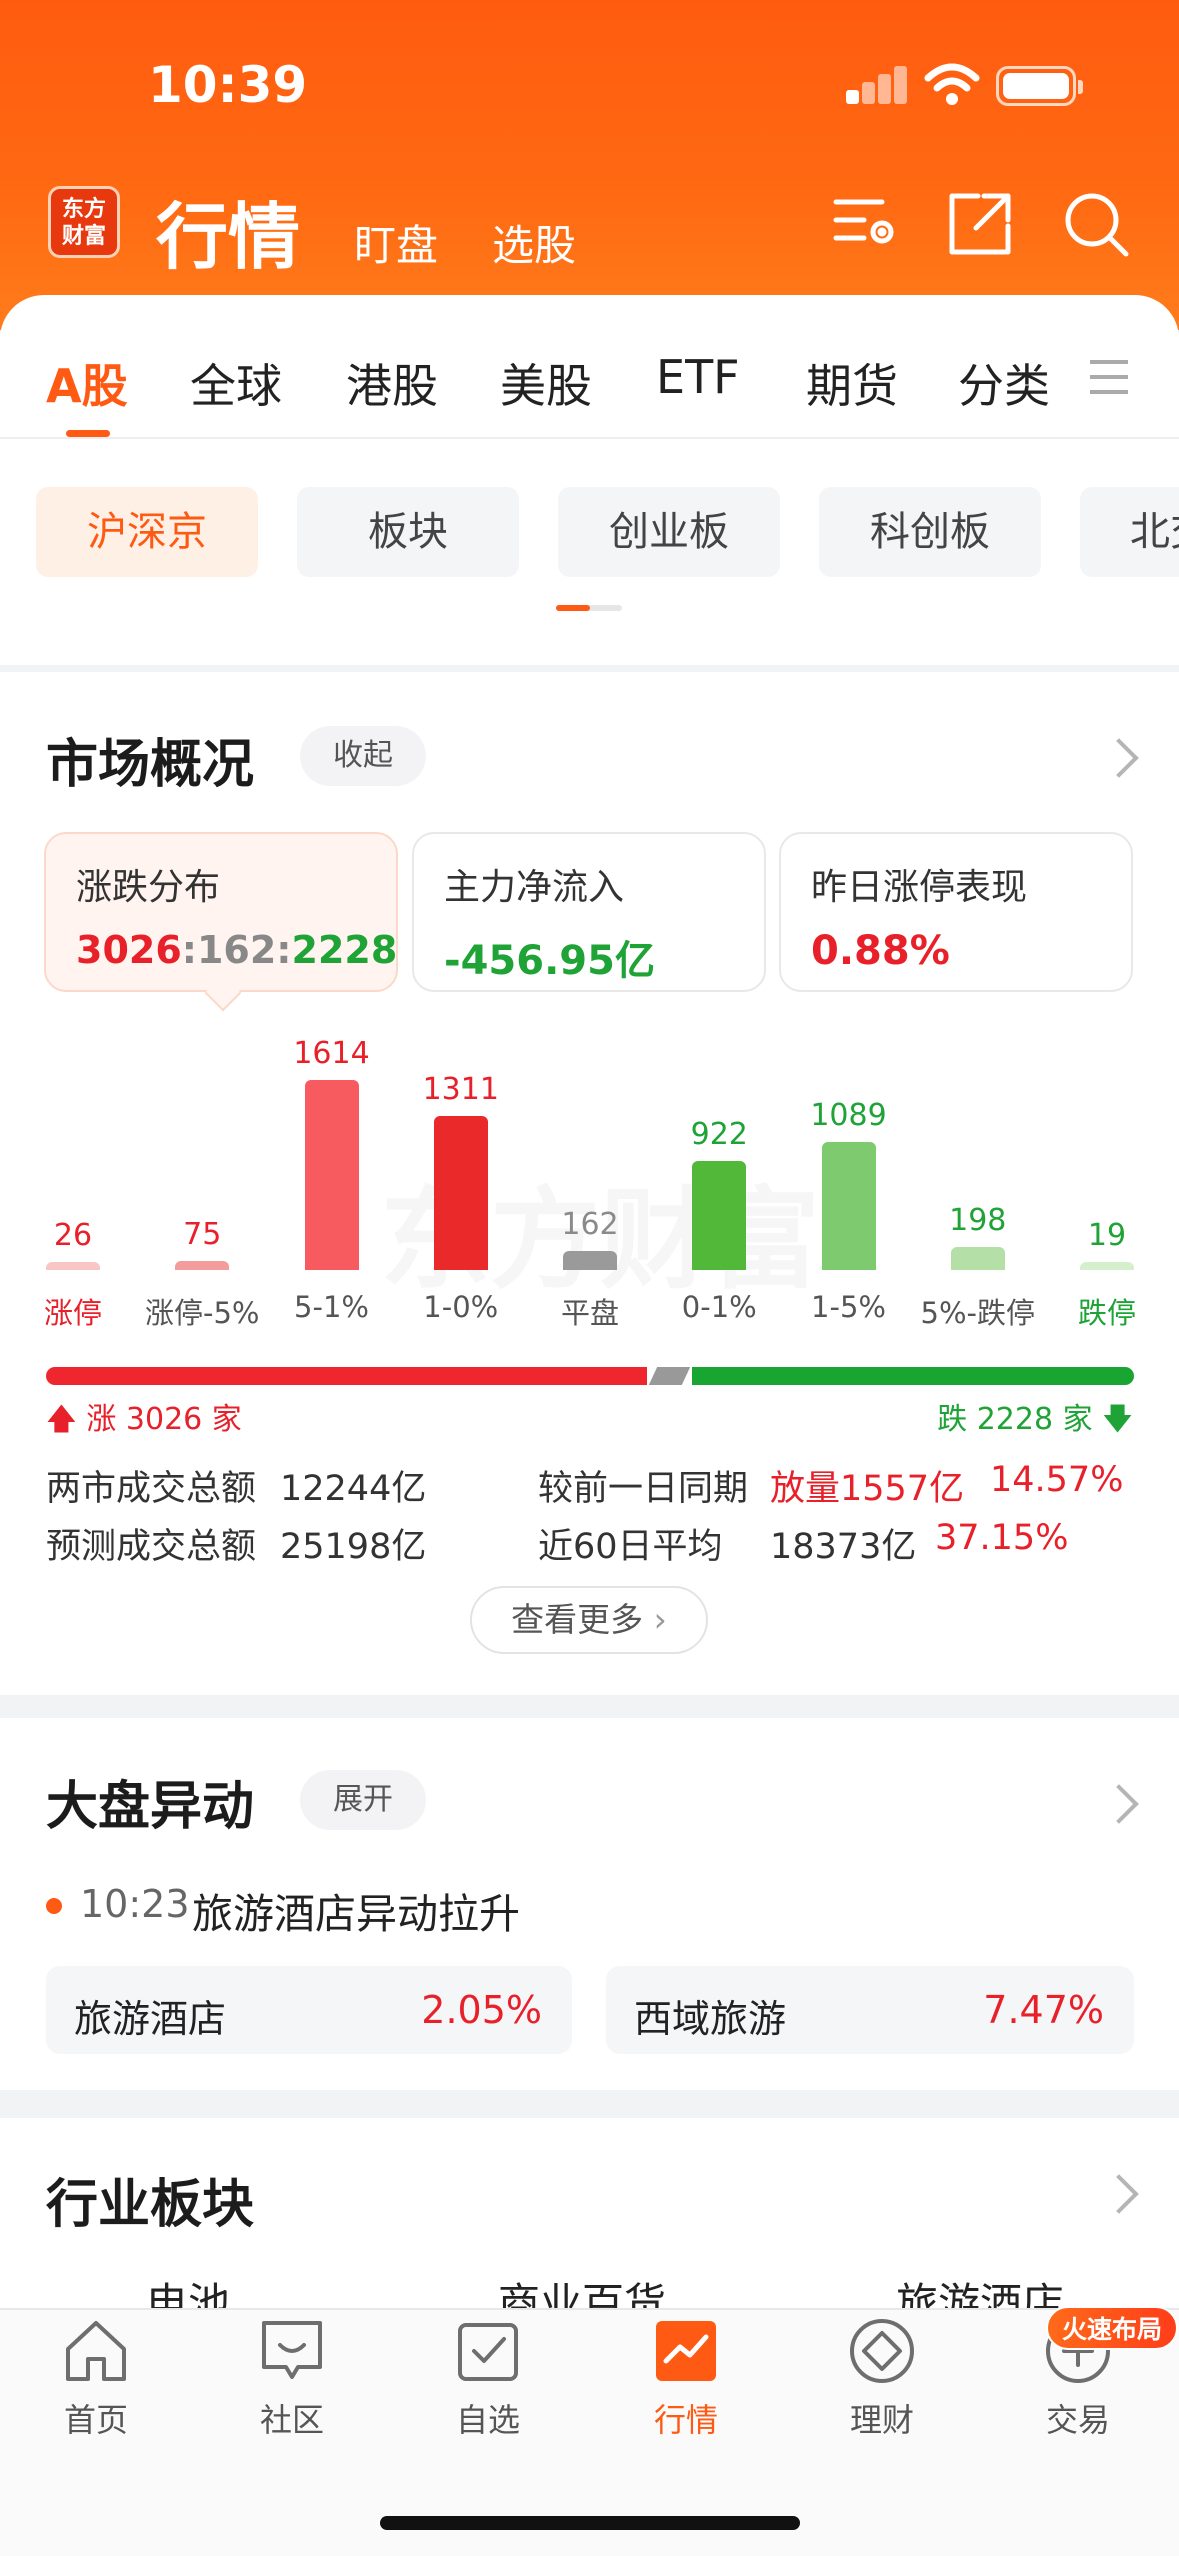 Image resolution: width=1179 pixels, height=2556 pixels. What do you see at coordinates (202, 1235) in the screenshot?
I see `chart-bar-value: 75` at bounding box center [202, 1235].